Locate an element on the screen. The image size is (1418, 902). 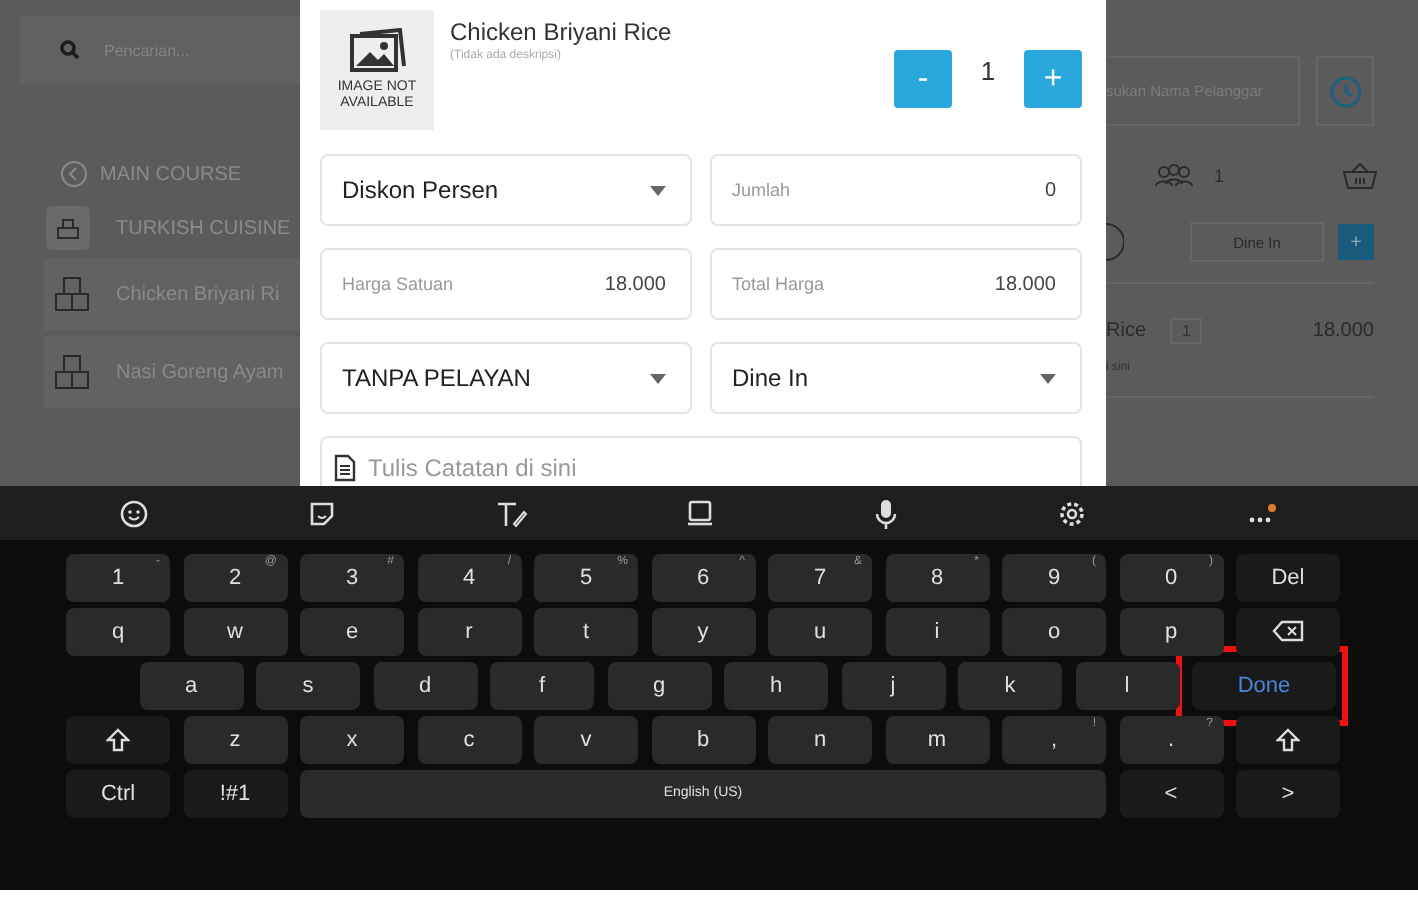
key: d is located at coordinates (425, 685).